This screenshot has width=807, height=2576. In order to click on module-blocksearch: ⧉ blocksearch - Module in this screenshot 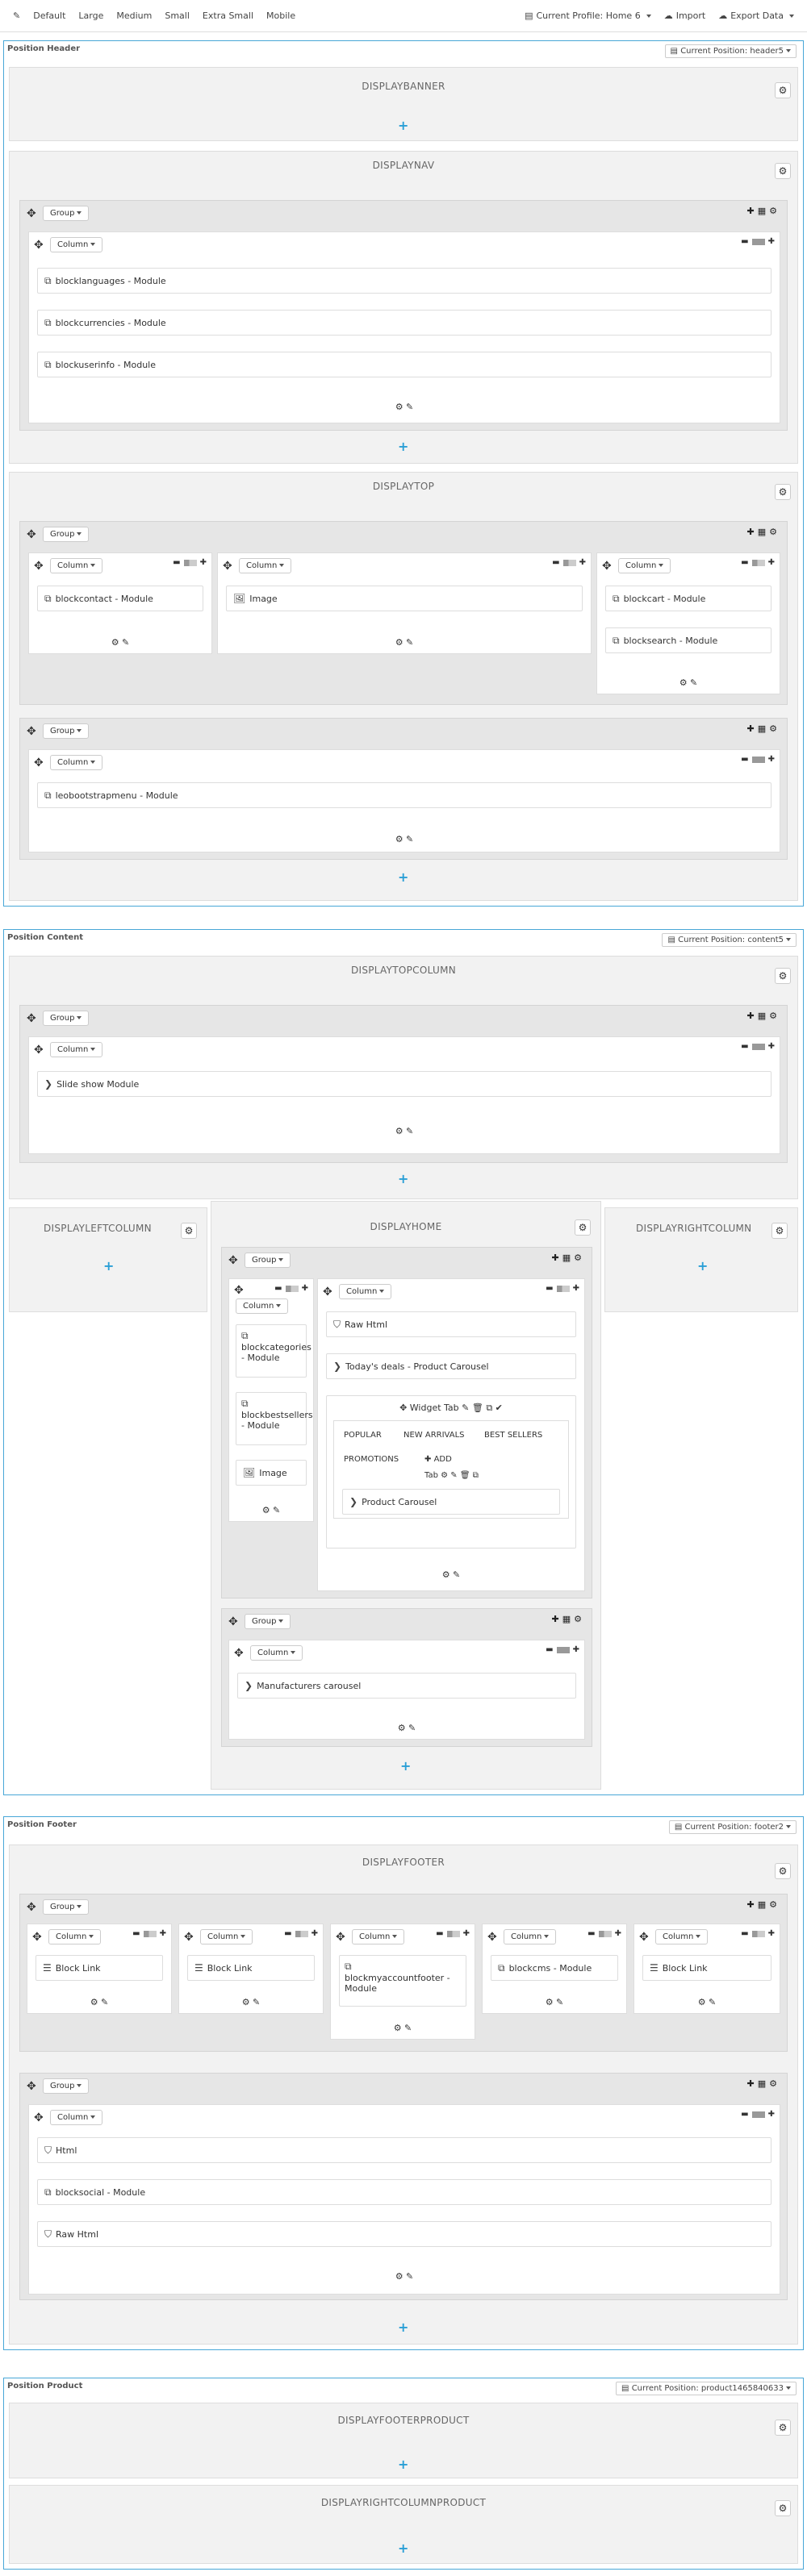, I will do `click(688, 640)`.